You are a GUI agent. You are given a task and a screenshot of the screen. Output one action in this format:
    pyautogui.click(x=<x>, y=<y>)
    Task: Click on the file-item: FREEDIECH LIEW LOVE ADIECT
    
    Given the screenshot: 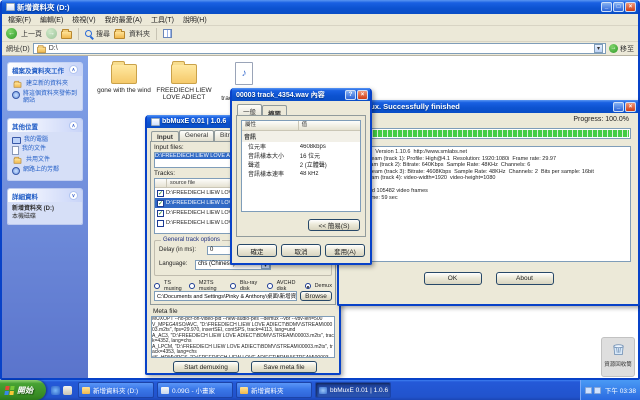 What is the action you would take?
    pyautogui.click(x=184, y=81)
    